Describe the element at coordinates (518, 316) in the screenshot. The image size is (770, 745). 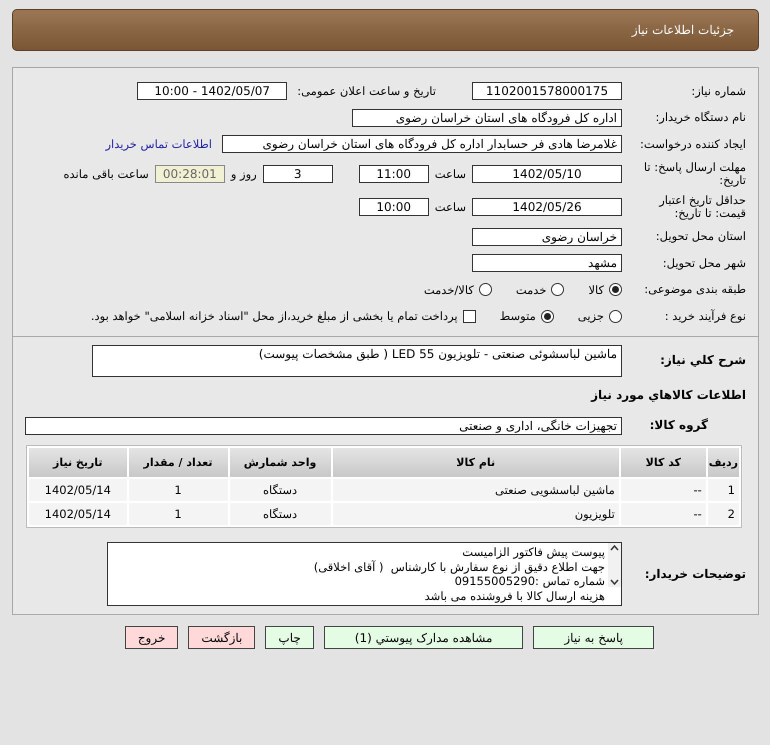
I see `option-label: متوسط` at that location.